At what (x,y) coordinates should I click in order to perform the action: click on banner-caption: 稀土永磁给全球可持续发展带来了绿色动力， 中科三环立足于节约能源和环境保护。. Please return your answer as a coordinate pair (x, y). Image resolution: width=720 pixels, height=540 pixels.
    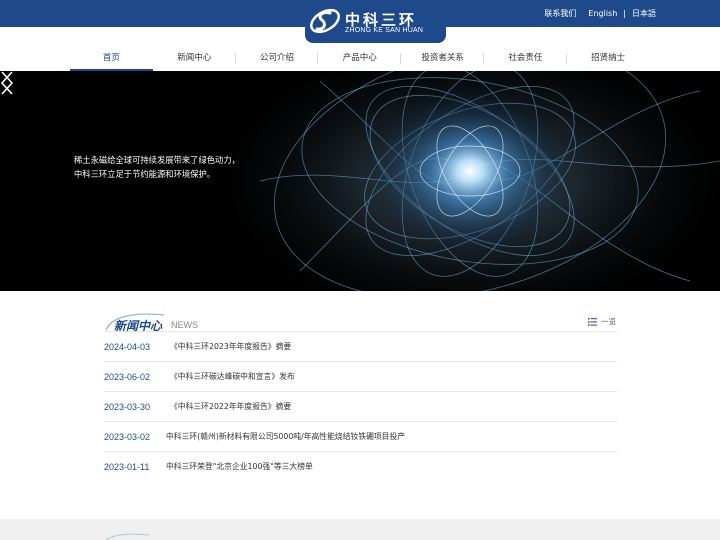
    Looking at the image, I should click on (157, 167).